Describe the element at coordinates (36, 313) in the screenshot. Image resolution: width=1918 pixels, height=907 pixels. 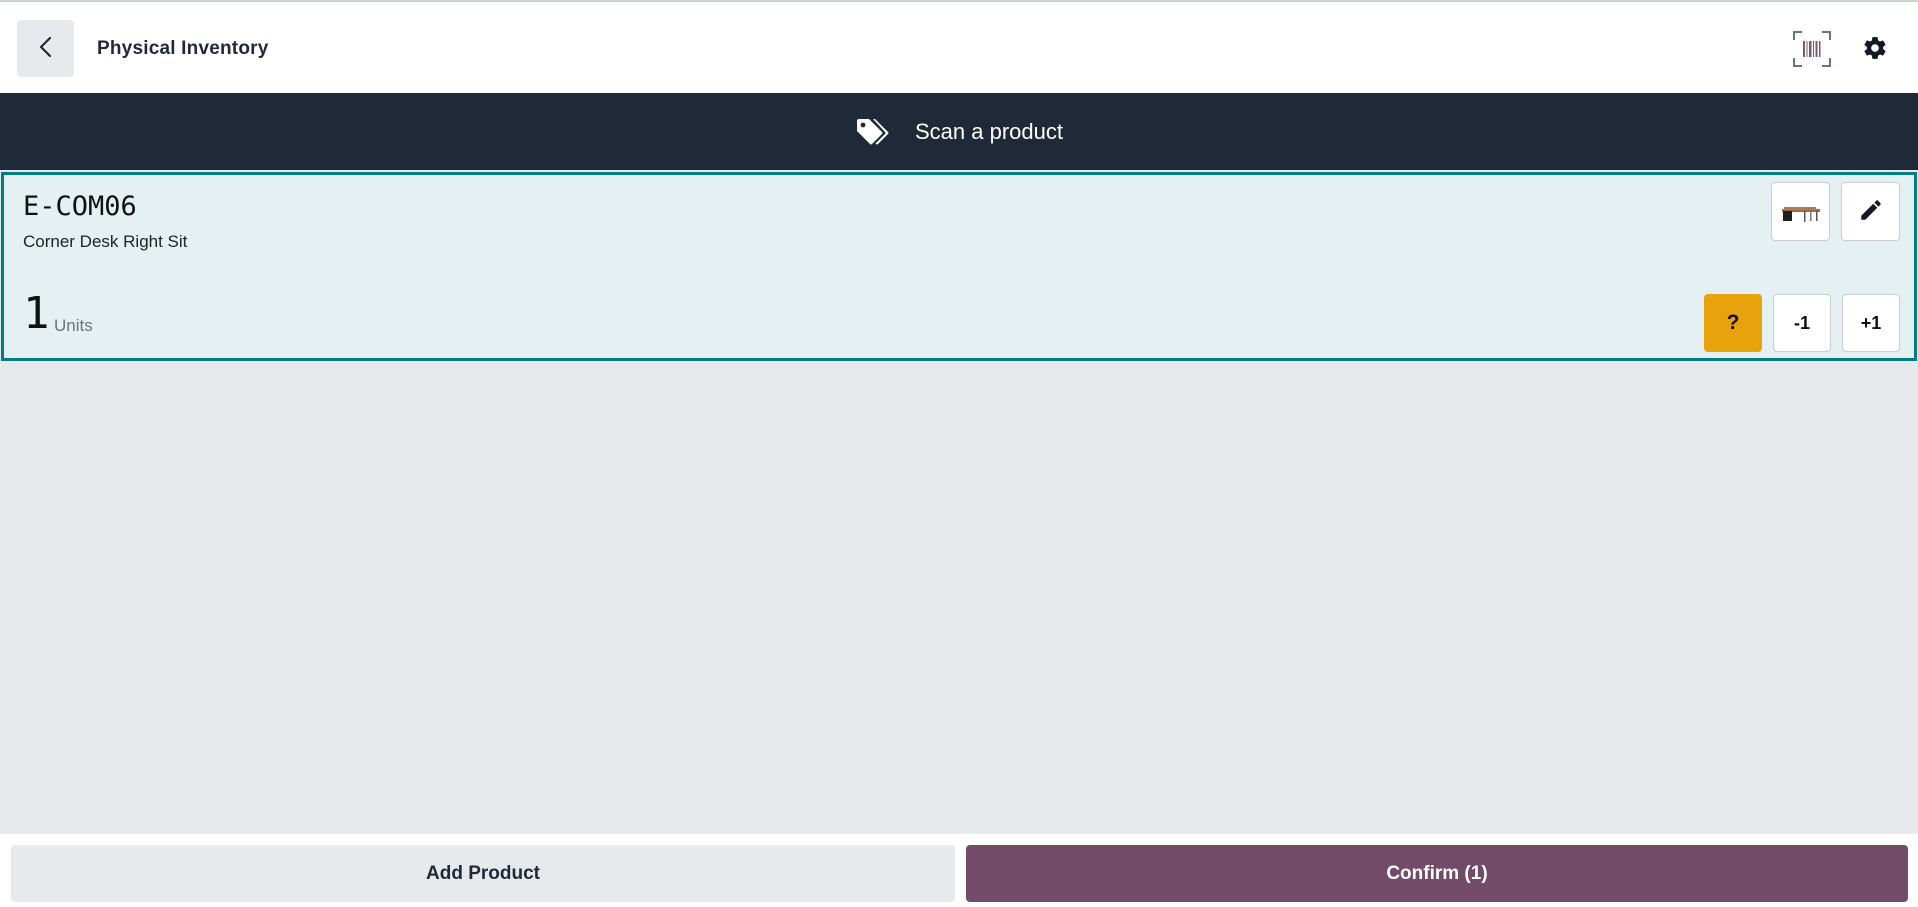
I see `counted-quantity: 1` at that location.